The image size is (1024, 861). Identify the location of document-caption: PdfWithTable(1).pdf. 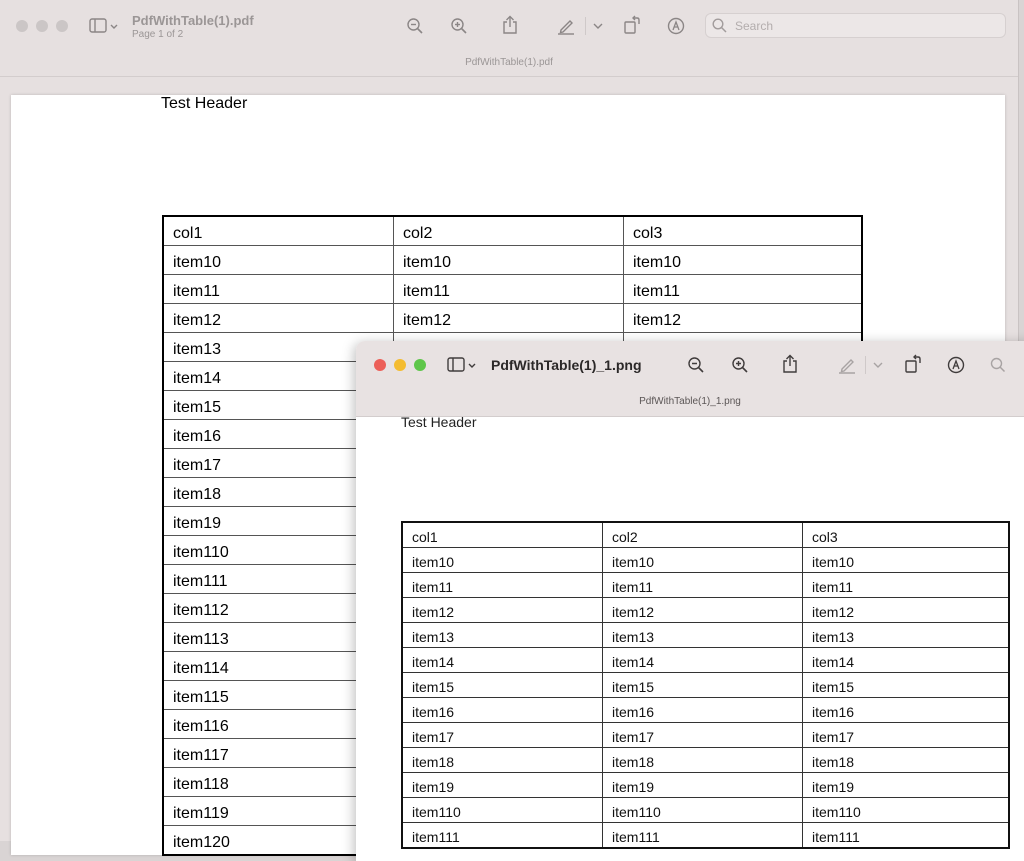
(509, 62).